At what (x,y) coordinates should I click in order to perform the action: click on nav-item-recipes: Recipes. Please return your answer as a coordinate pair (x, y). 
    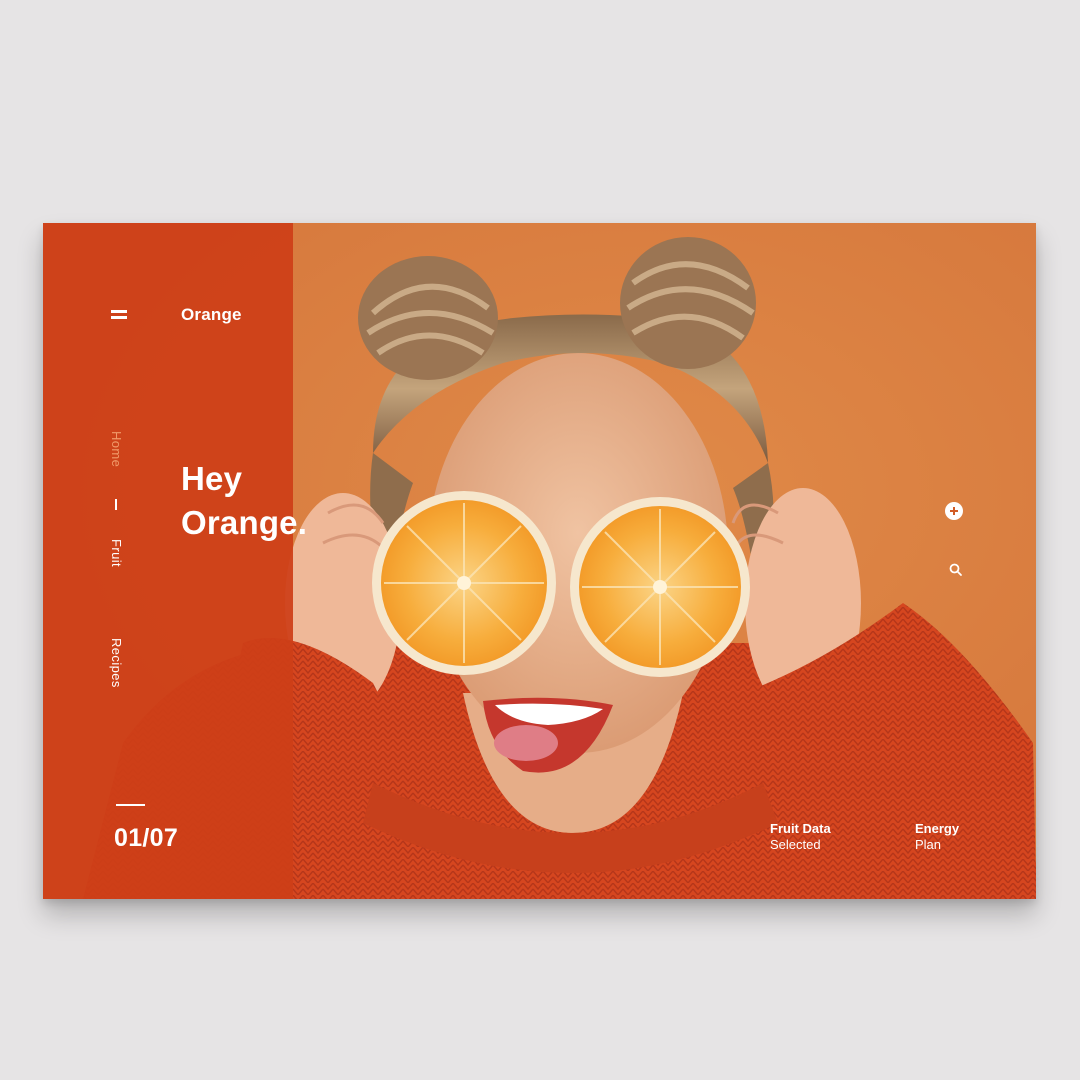
    Looking at the image, I should click on (116, 663).